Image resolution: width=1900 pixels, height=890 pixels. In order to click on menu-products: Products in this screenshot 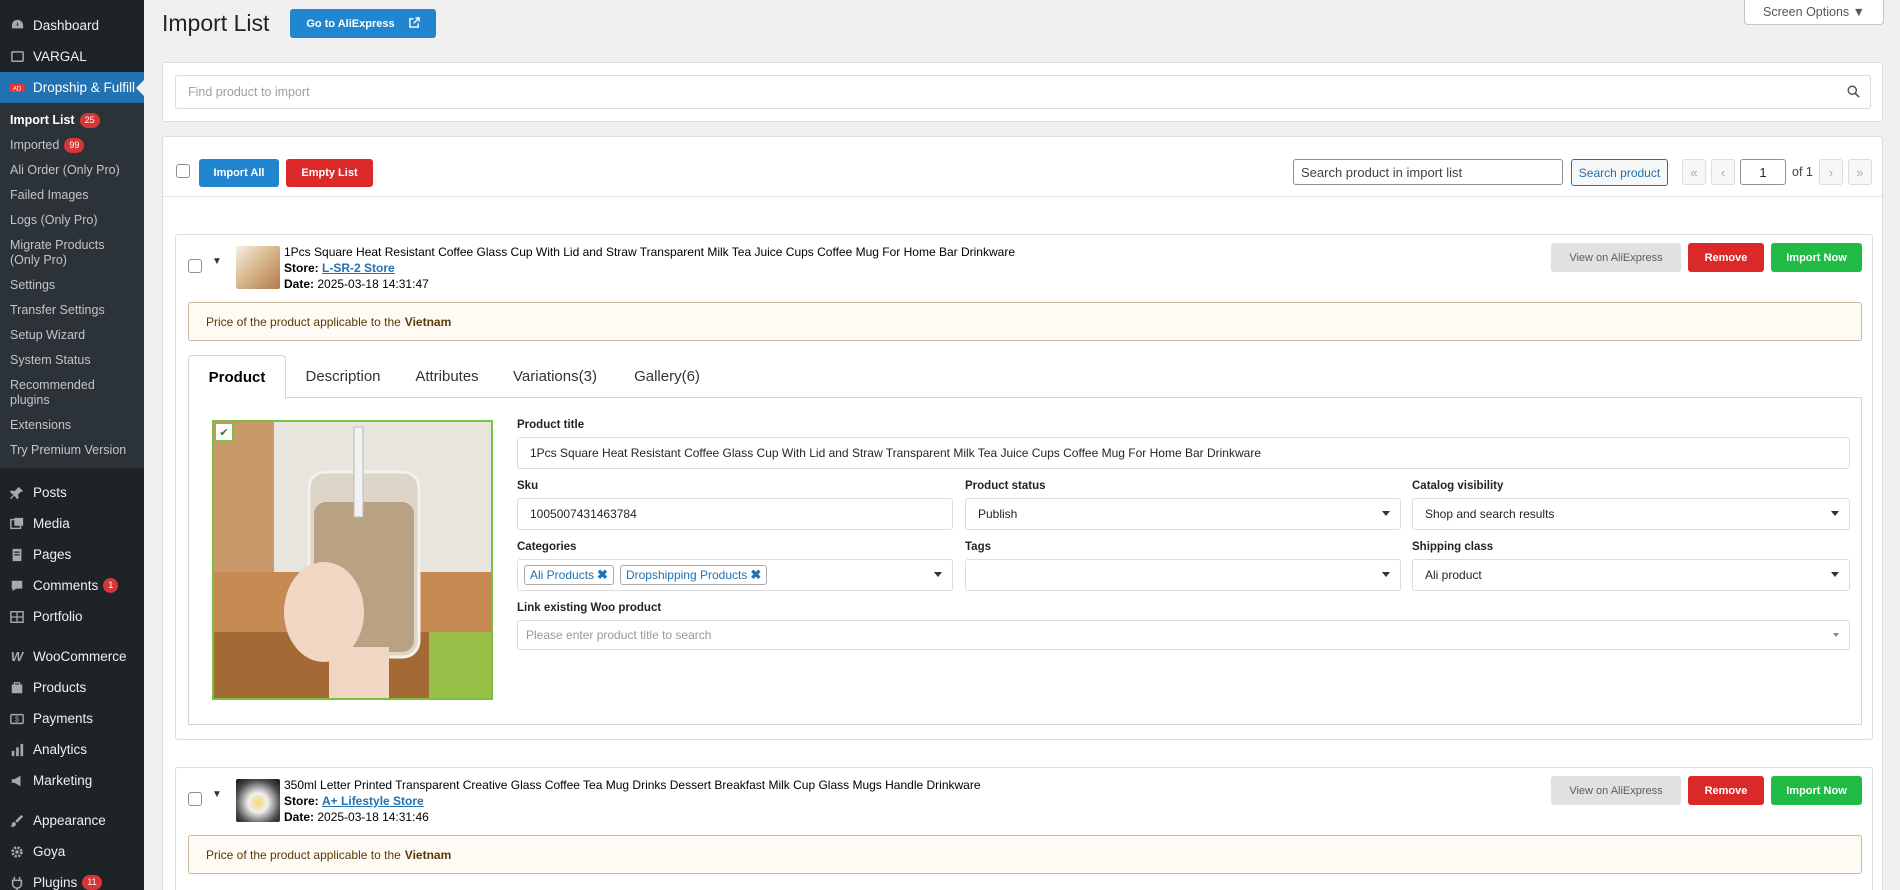, I will do `click(72, 687)`.